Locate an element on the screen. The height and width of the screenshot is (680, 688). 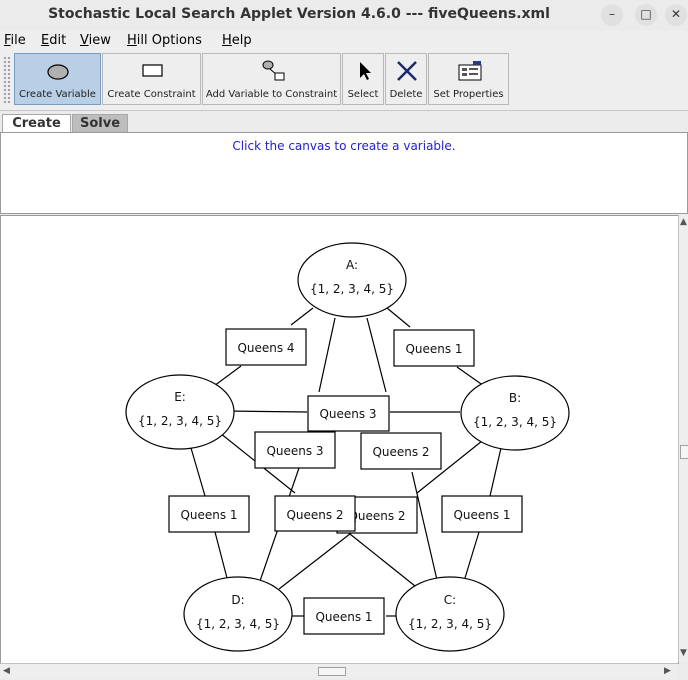
menu-bar: File Edit View Hill Options Help is located at coordinates (344, 41).